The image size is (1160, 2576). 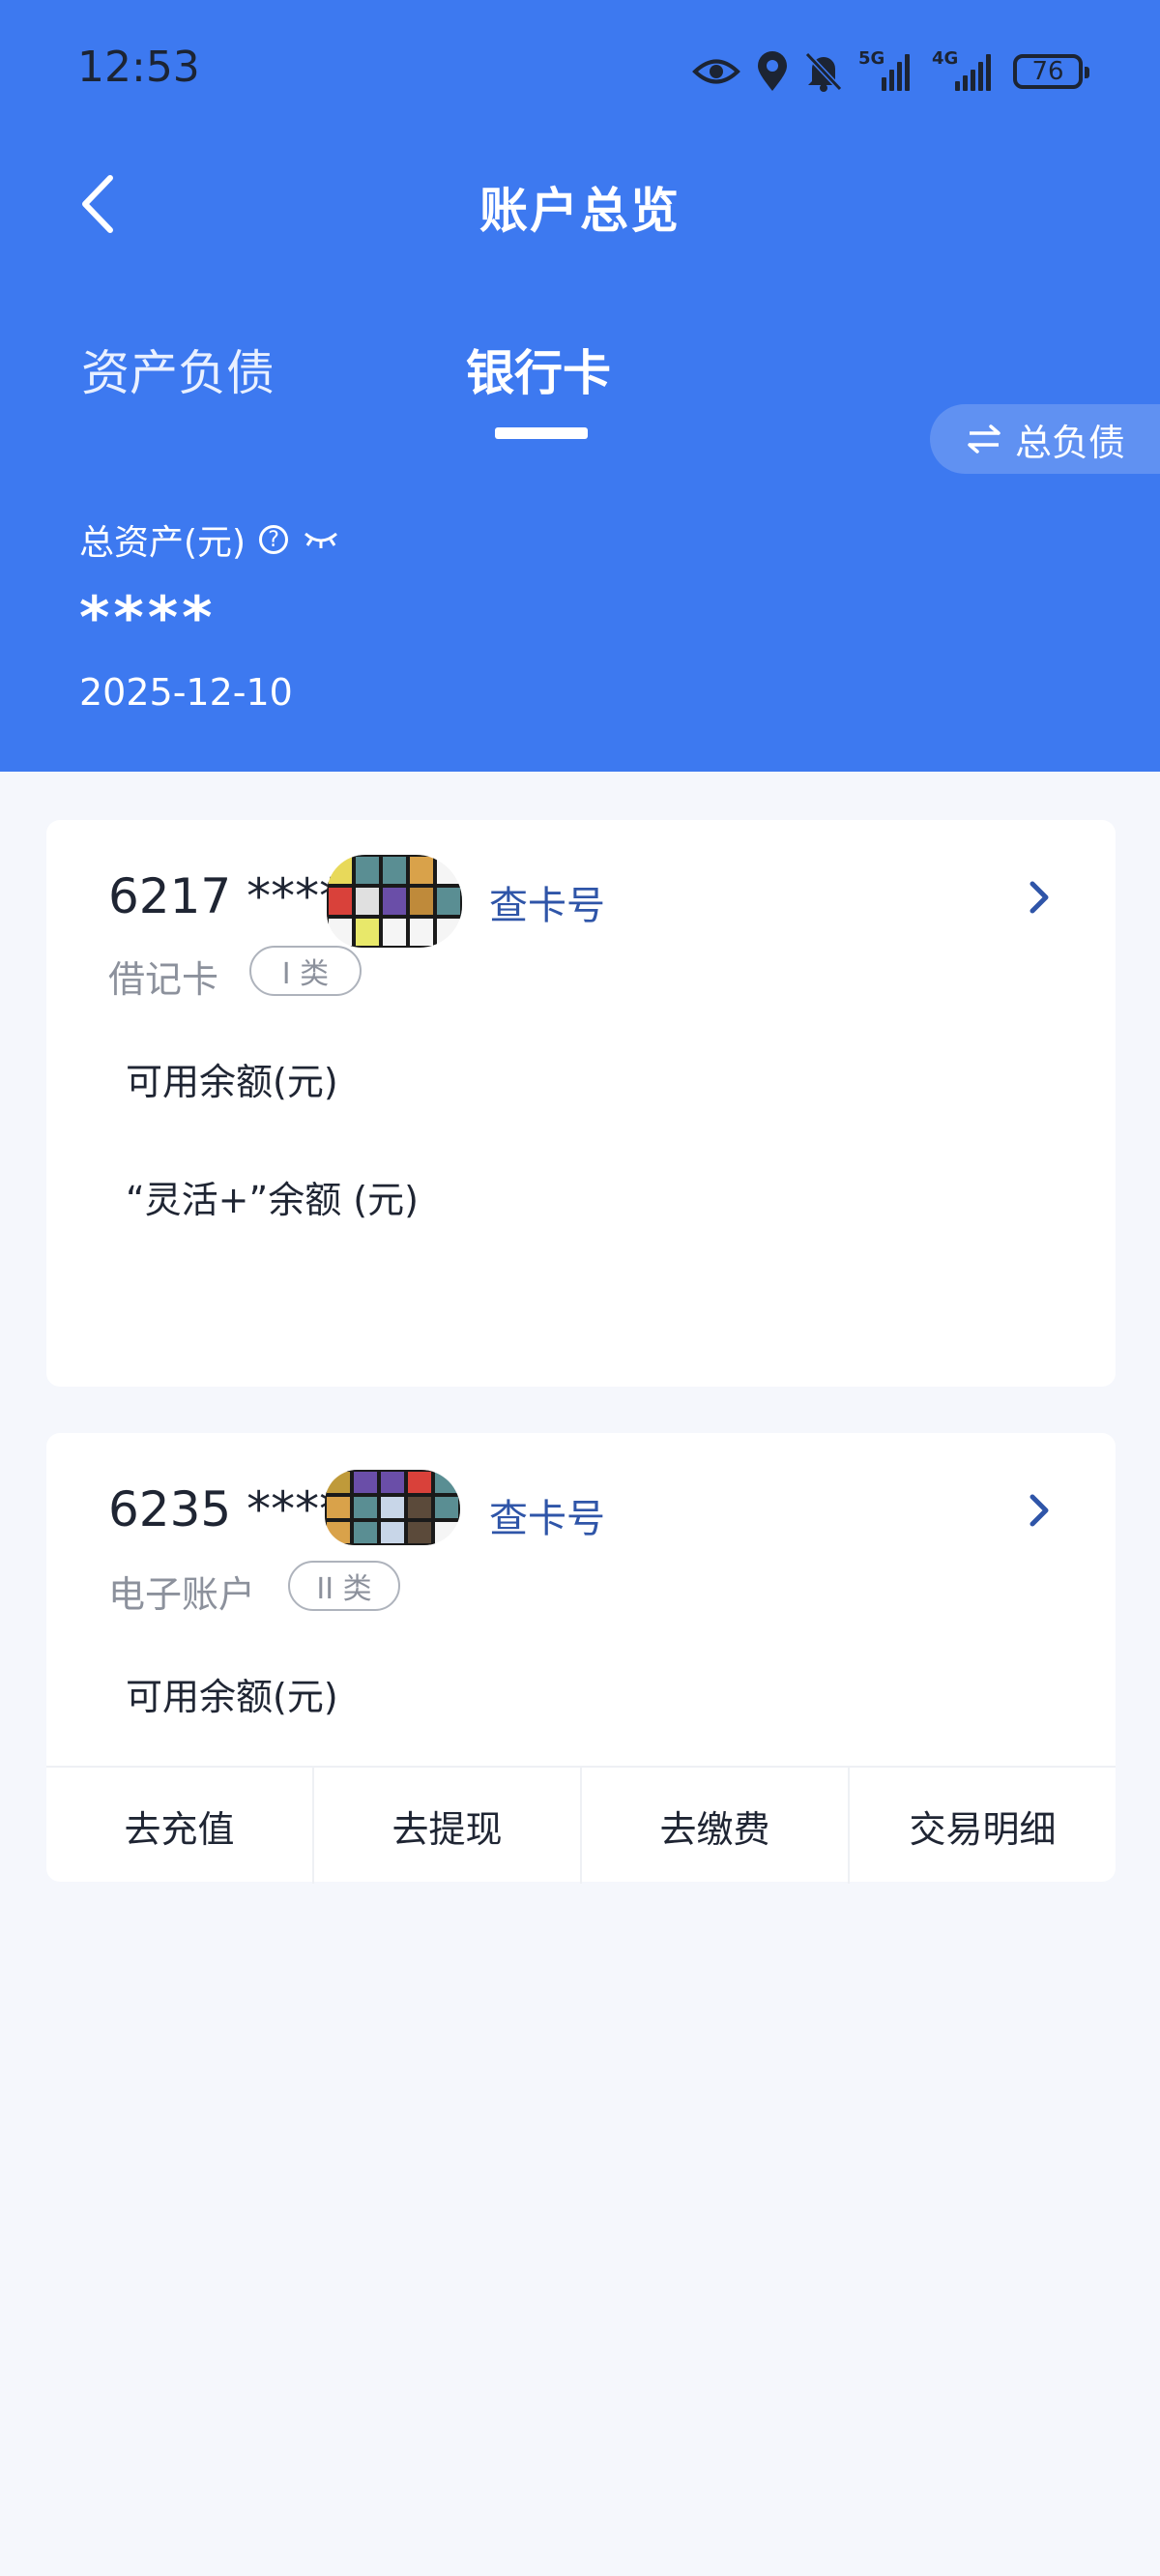 I want to click on total-assets-row: 总资产(元) ?, so click(x=210, y=539).